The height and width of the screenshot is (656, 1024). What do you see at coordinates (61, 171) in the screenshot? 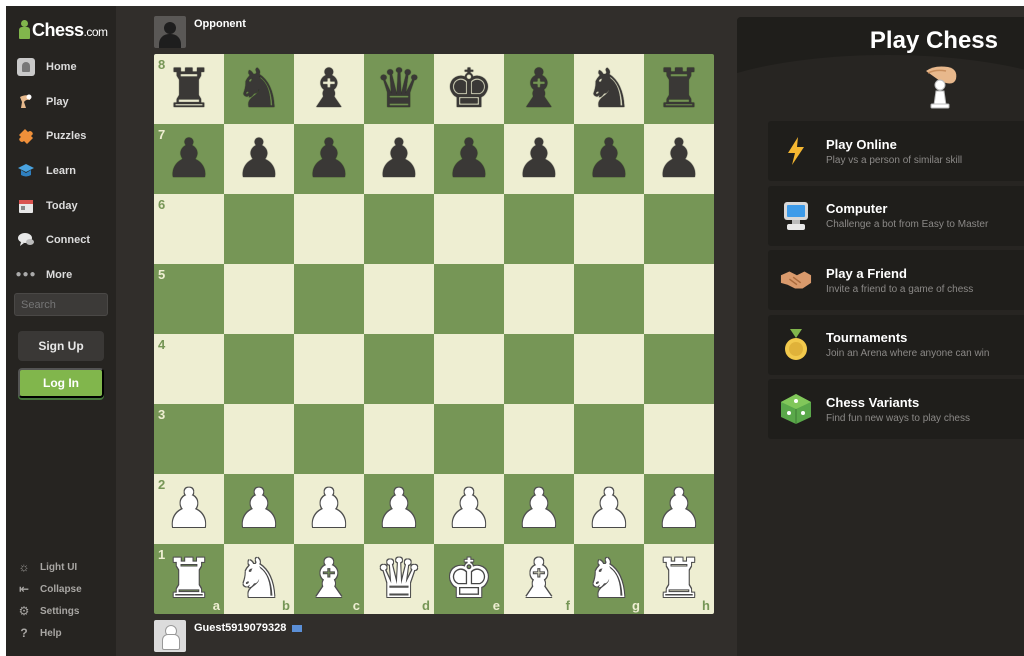
I see `sidebar-item-learn: Learn` at bounding box center [61, 171].